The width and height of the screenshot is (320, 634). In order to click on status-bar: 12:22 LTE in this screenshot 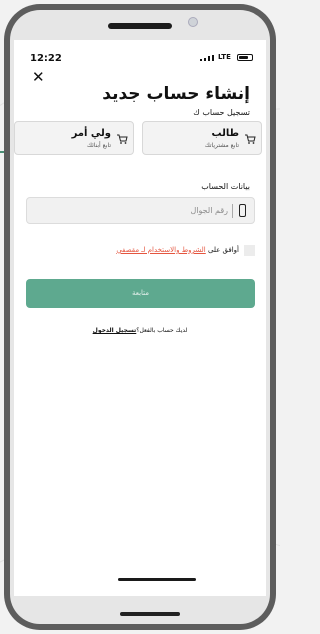, I will do `click(140, 53)`.